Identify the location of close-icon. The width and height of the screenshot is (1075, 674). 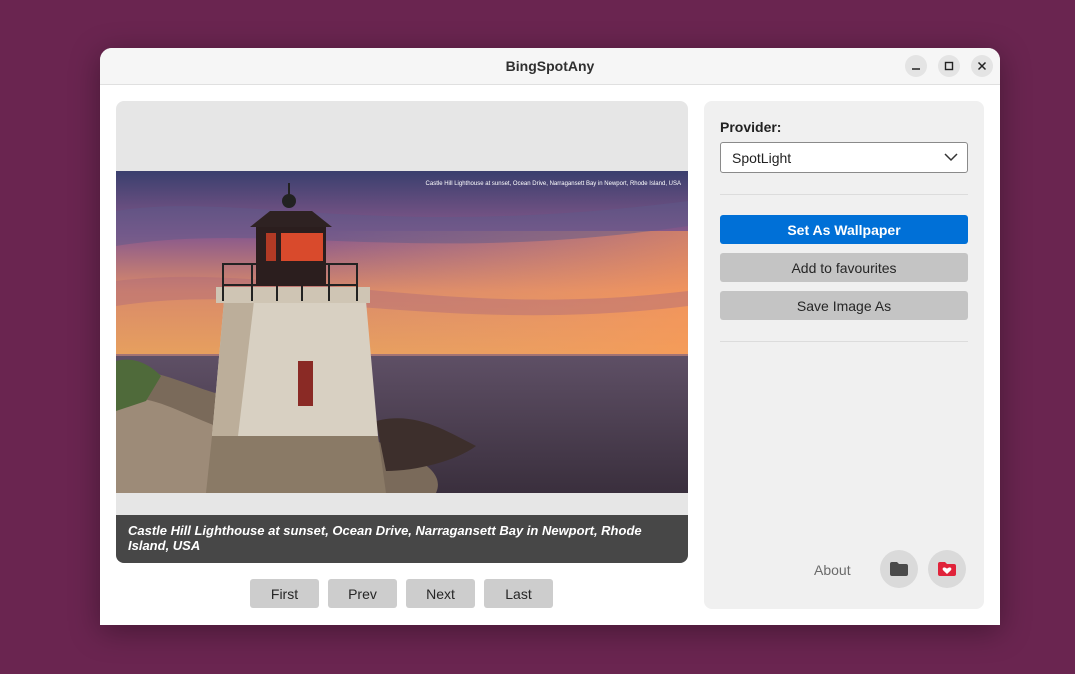
(982, 66).